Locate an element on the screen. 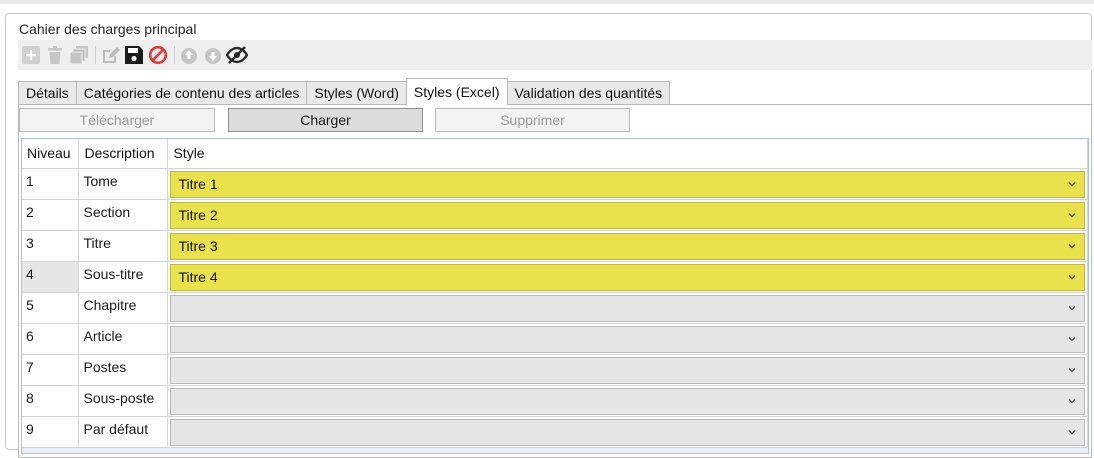 This screenshot has height=458, width=1094. table-row: 6 Article is located at coordinates (555, 339).